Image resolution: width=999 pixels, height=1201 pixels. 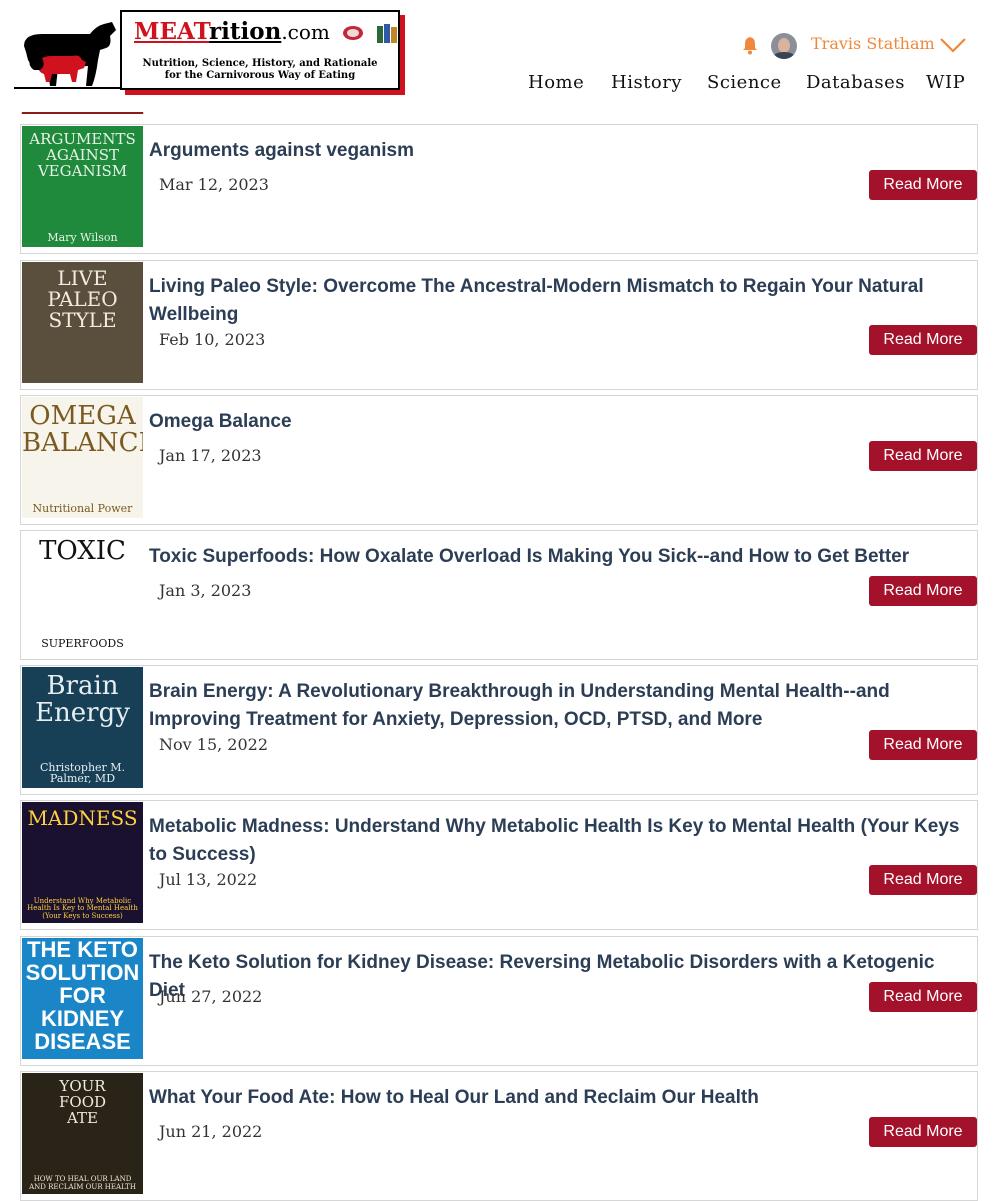 I want to click on nav-home: Home, so click(x=556, y=82).